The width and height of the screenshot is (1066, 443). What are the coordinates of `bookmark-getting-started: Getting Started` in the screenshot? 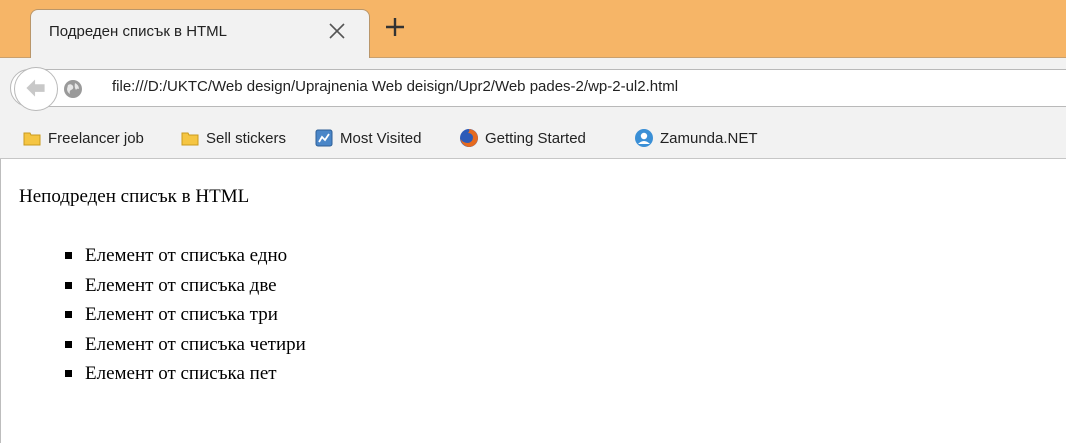 It's located at (522, 138).